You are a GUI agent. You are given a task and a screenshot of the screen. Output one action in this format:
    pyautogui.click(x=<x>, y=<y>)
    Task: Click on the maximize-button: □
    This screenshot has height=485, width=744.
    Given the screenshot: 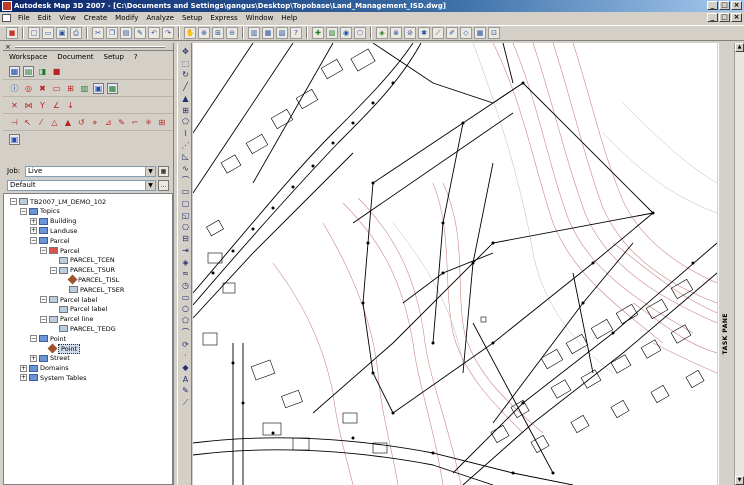 What is the action you would take?
    pyautogui.click(x=724, y=5)
    